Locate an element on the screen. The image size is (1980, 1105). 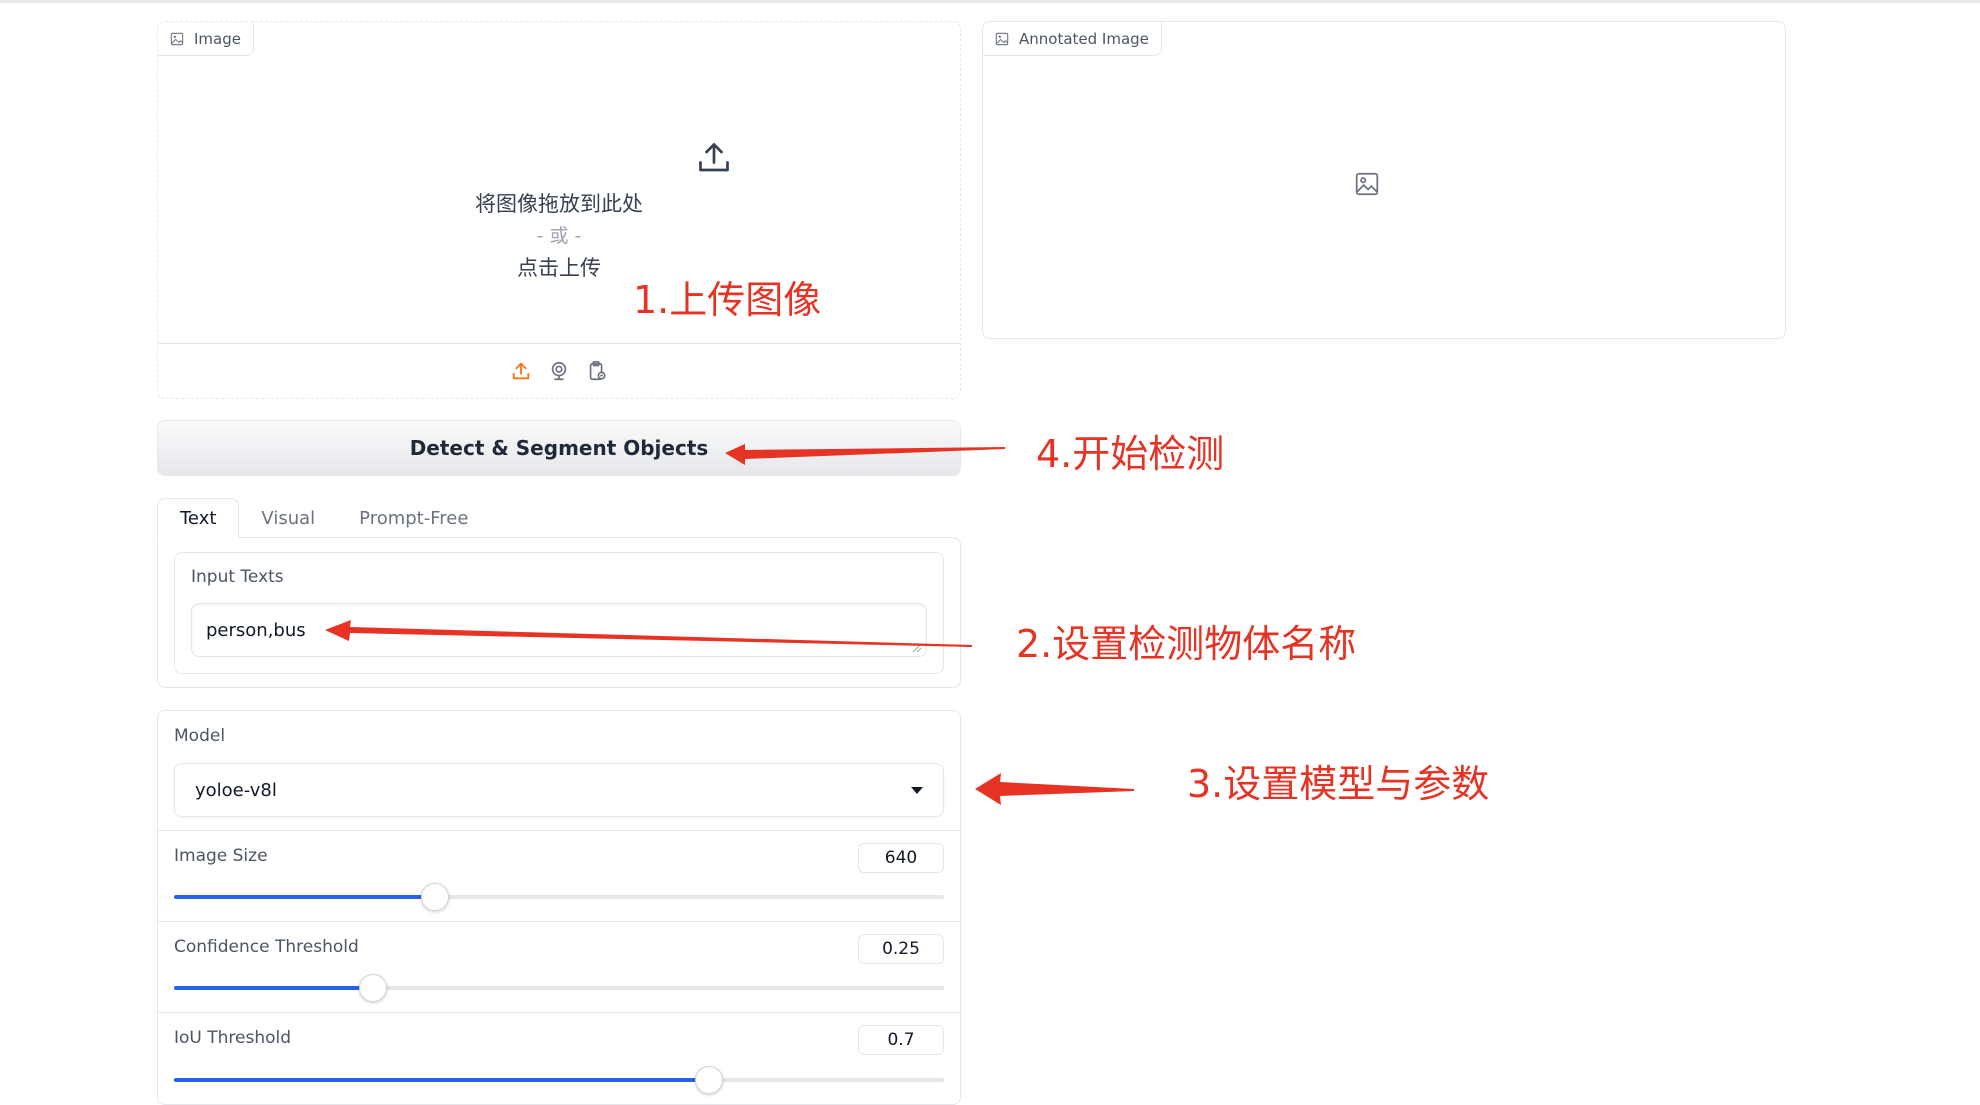
confidence-section: Confidence Threshold 0.25 is located at coordinates (559, 966).